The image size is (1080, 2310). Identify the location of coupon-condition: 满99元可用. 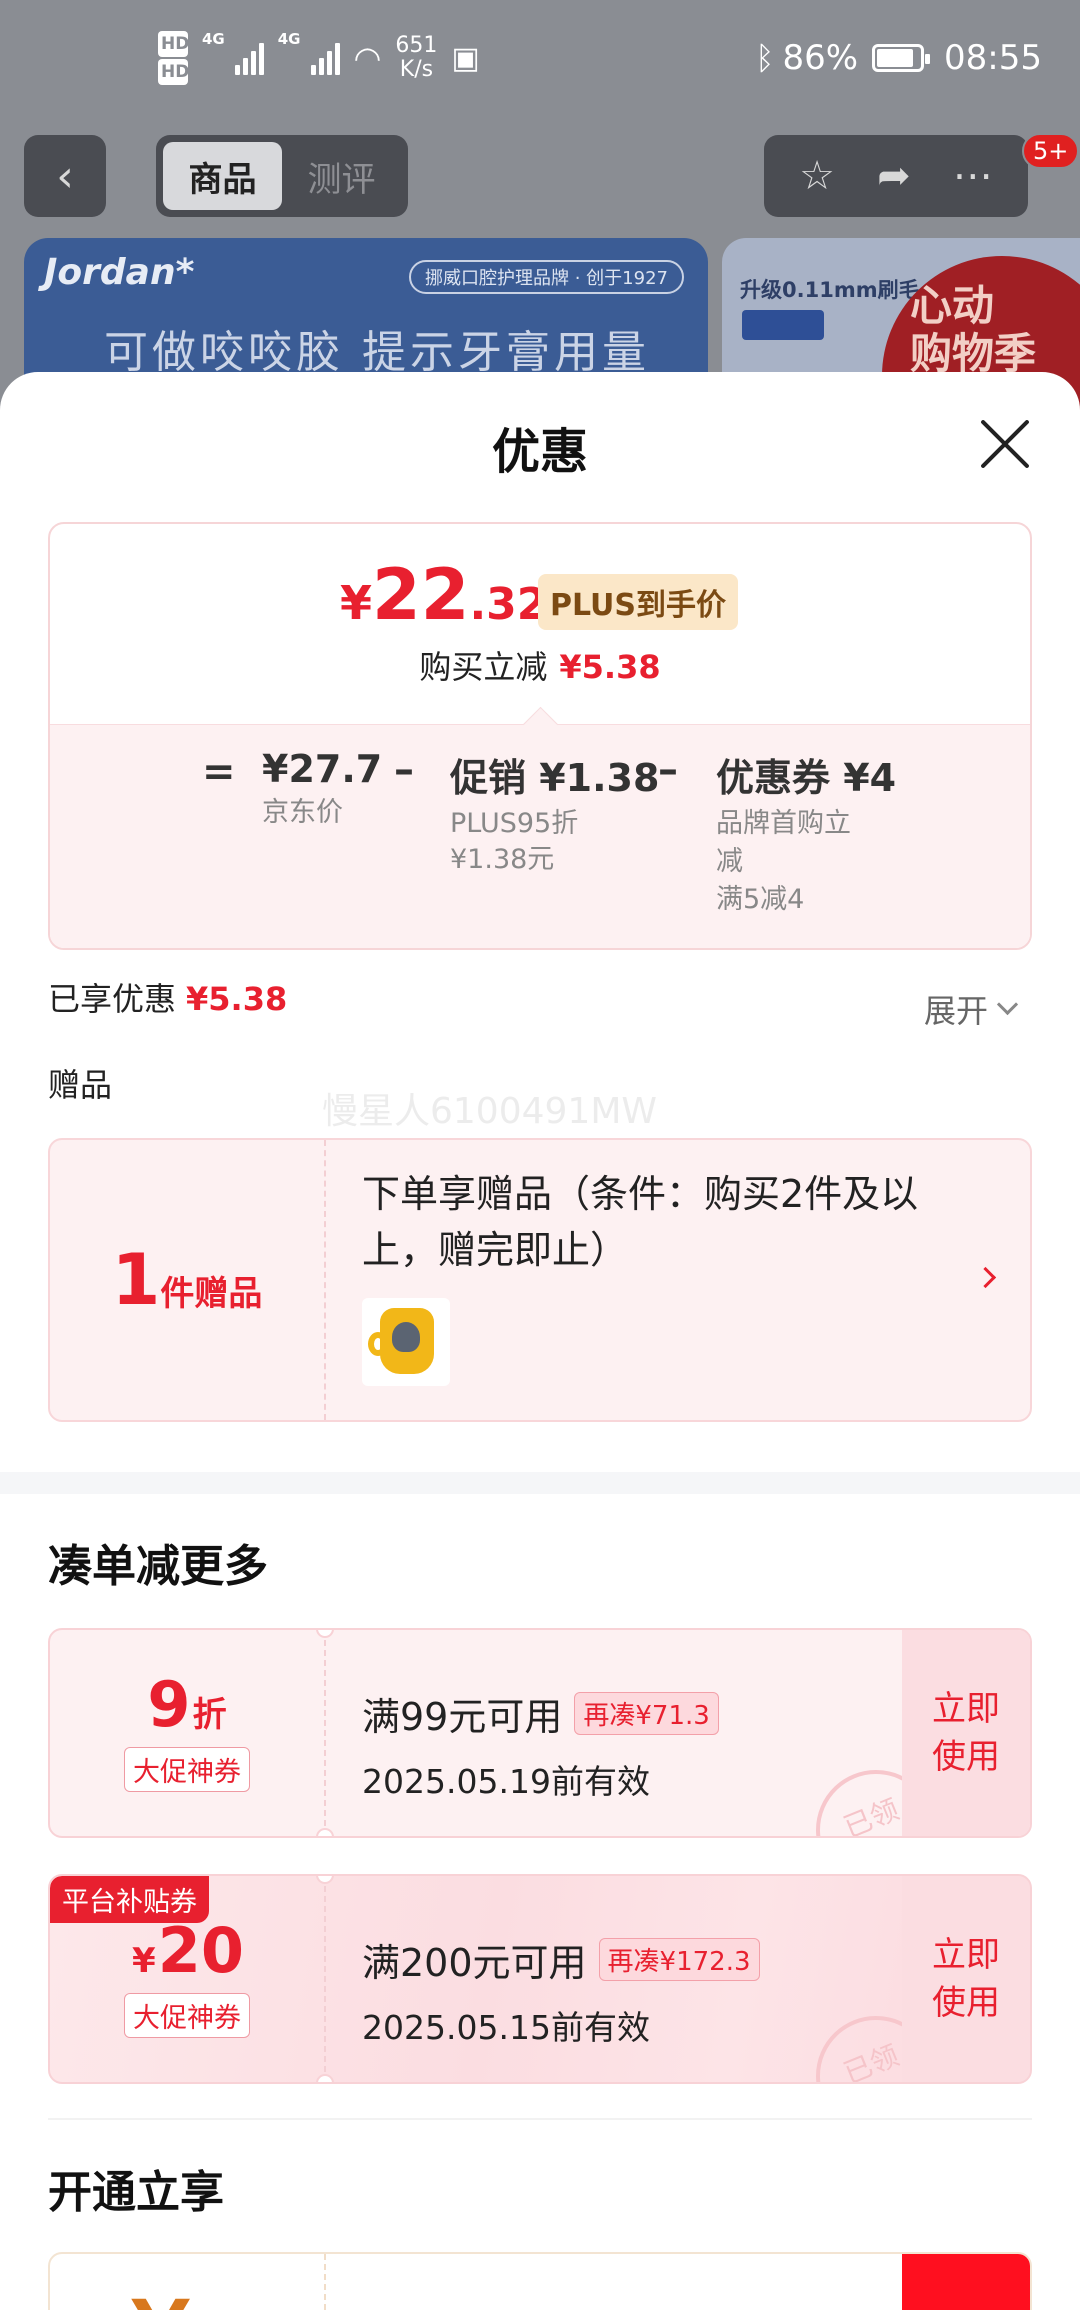
(462, 1717).